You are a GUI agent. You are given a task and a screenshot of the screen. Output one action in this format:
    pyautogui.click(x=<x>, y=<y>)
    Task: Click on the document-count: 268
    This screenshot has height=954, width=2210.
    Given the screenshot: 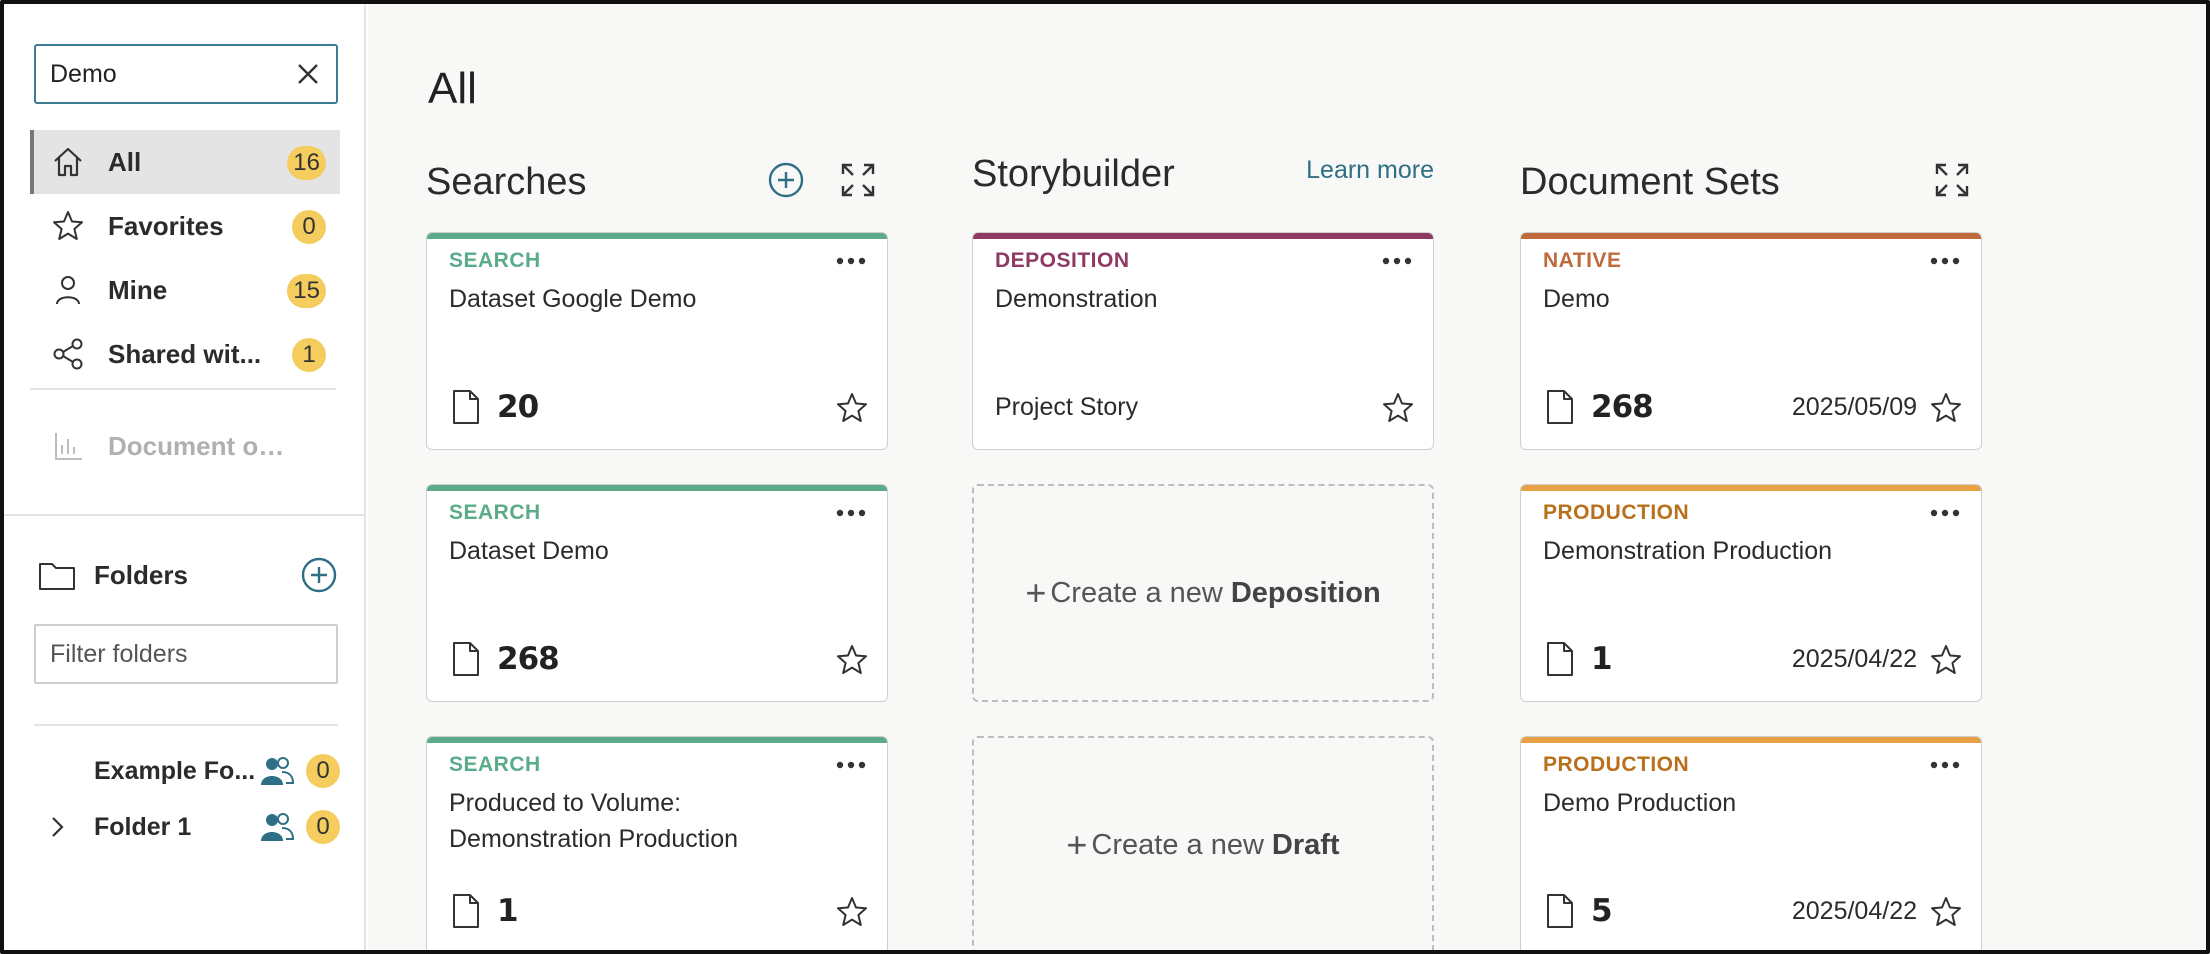 What is the action you would take?
    pyautogui.click(x=528, y=659)
    